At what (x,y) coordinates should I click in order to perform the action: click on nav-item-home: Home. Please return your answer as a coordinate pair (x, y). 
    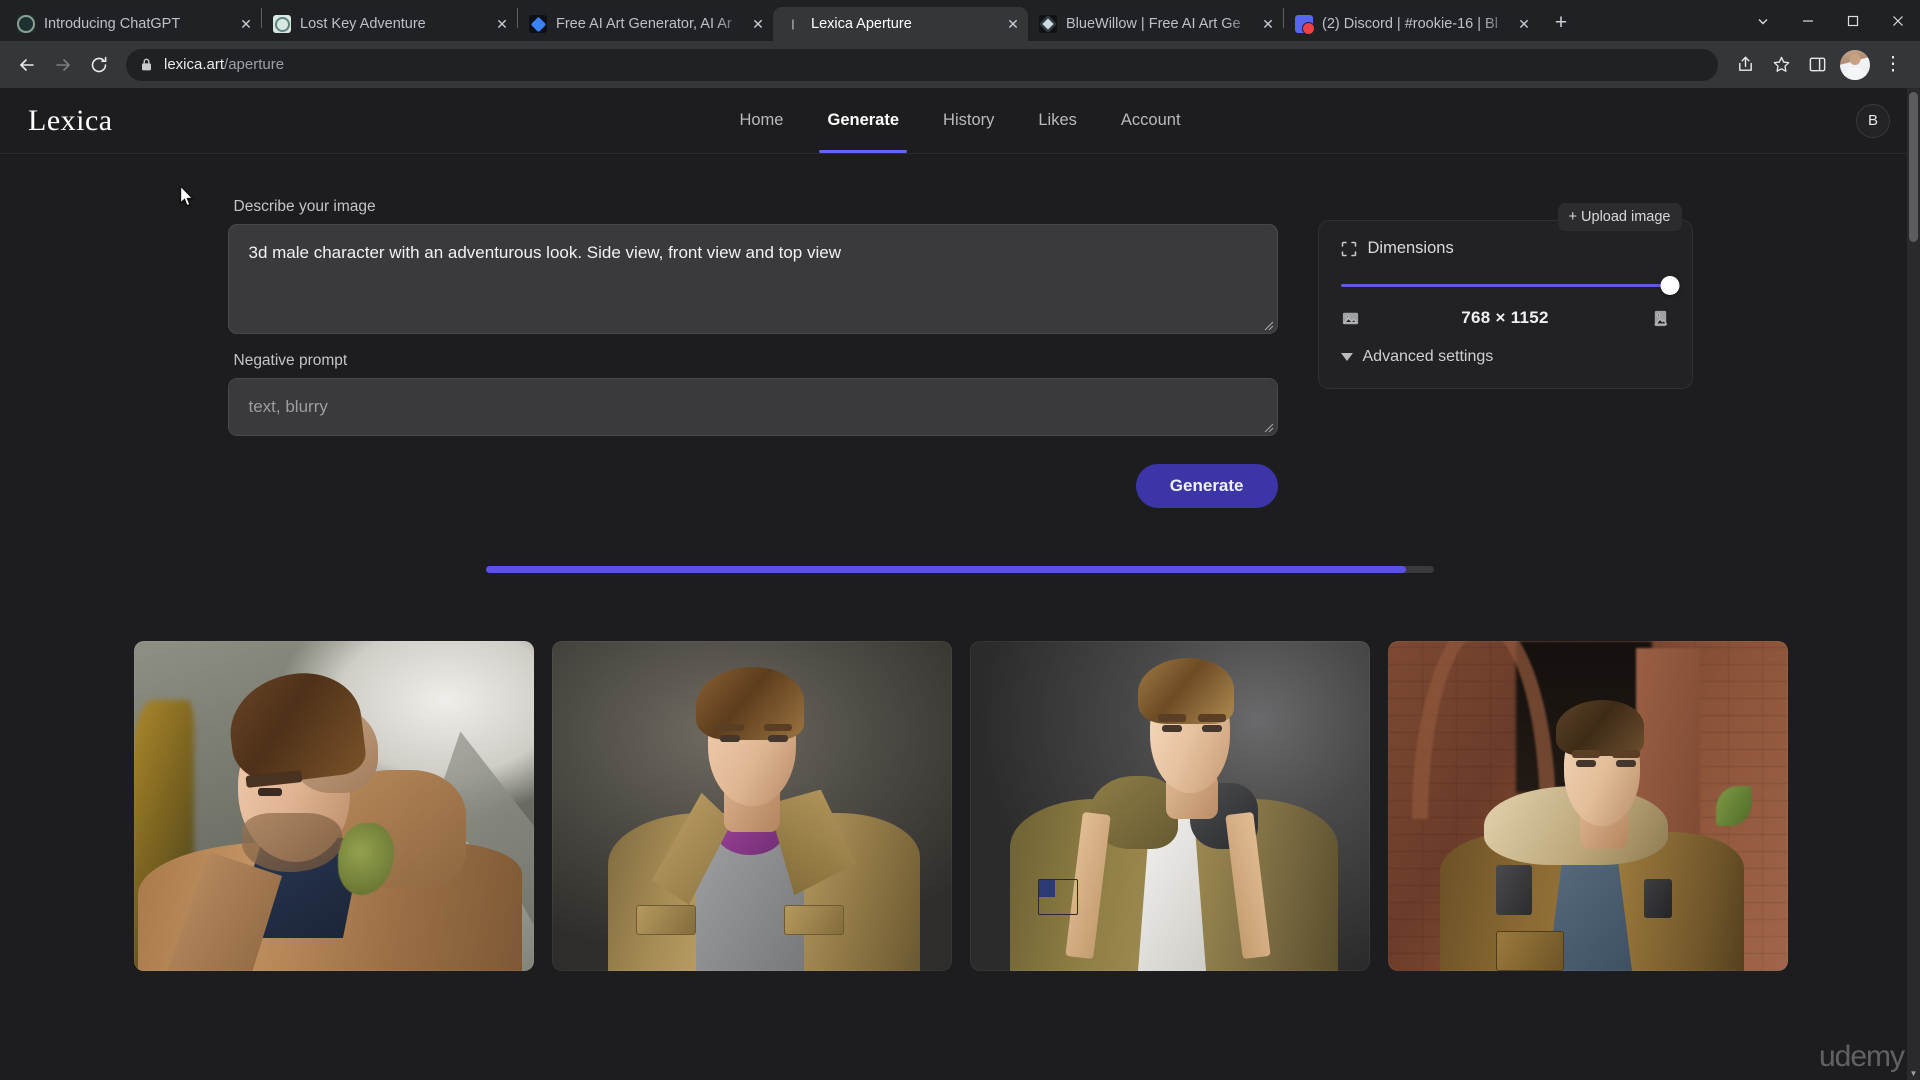
    Looking at the image, I should click on (761, 120).